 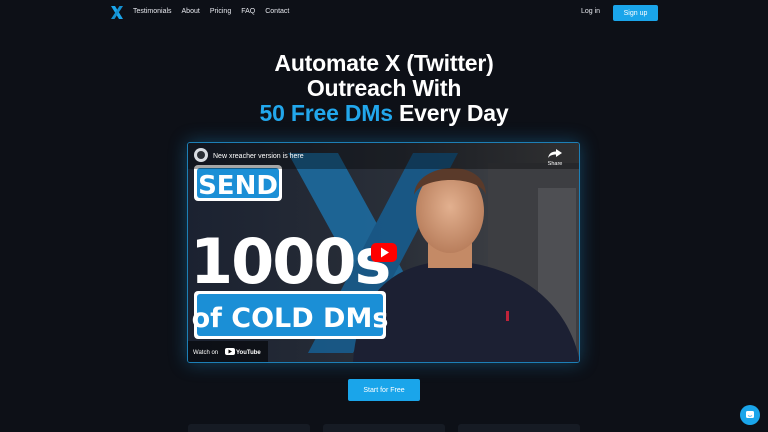 I want to click on thumbnail-cold-banner: of COLD DMs, so click(x=290, y=315).